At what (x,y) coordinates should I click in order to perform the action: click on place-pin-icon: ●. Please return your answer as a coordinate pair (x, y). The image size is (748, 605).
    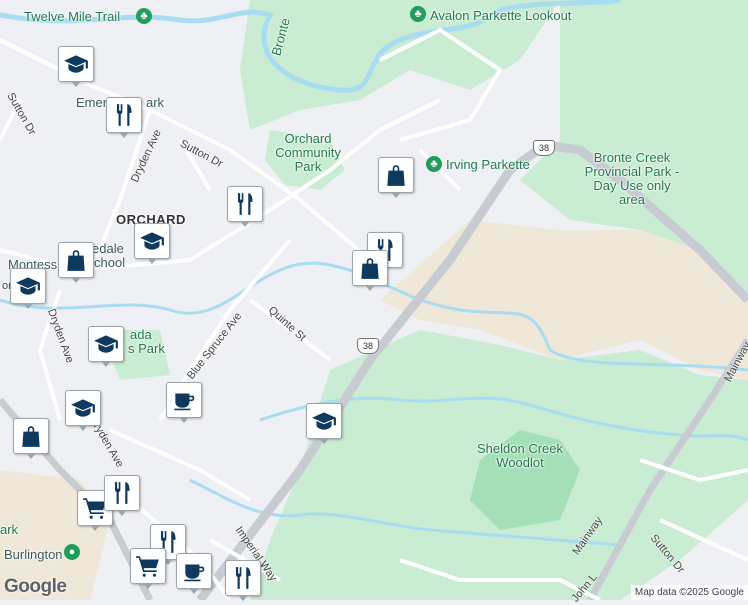
    Looking at the image, I should click on (72, 552).